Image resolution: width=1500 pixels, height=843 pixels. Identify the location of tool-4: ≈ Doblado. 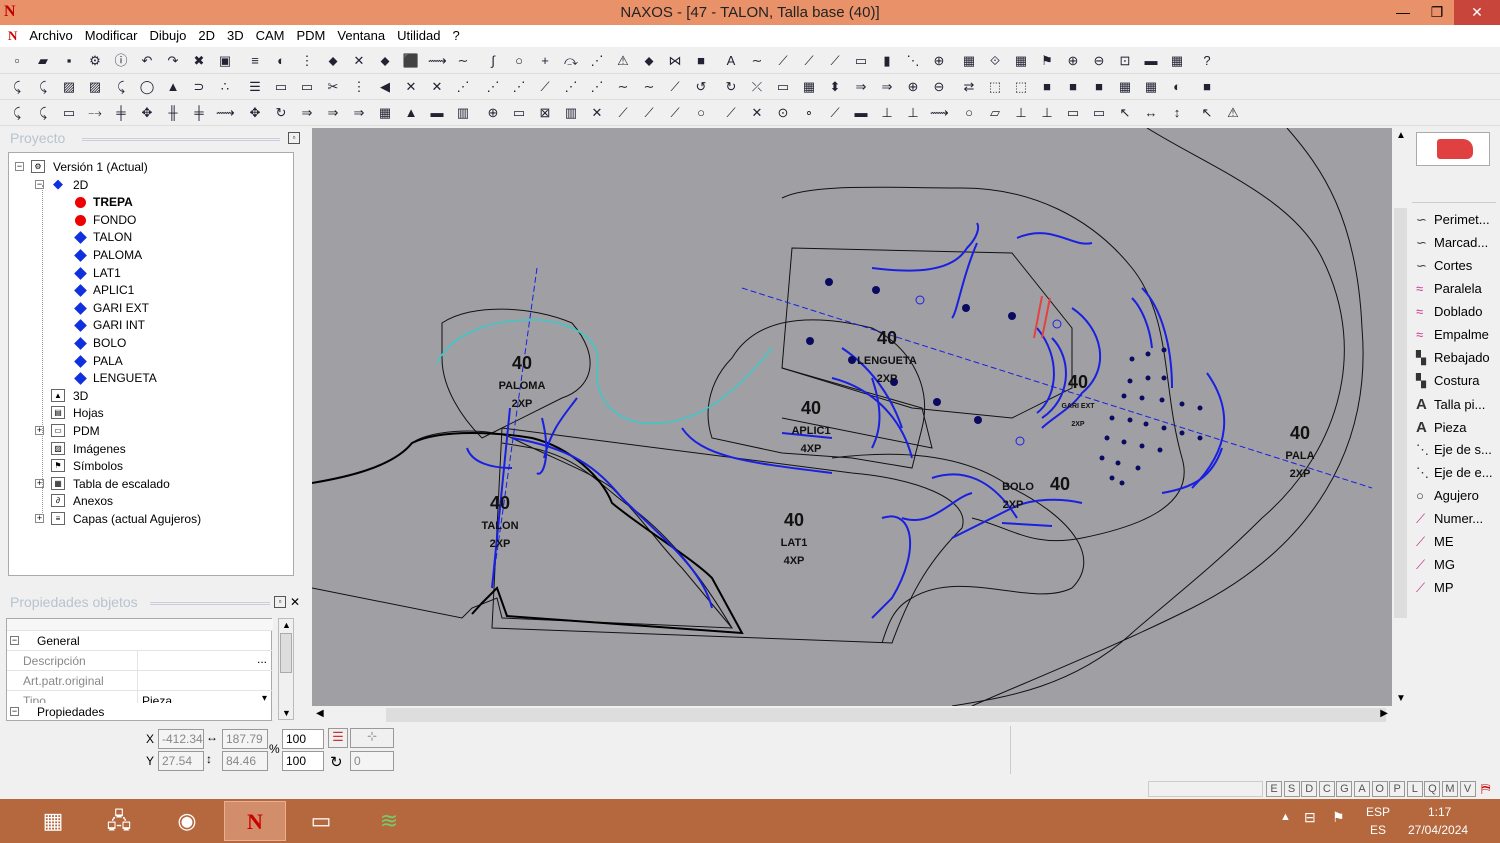
(1449, 311).